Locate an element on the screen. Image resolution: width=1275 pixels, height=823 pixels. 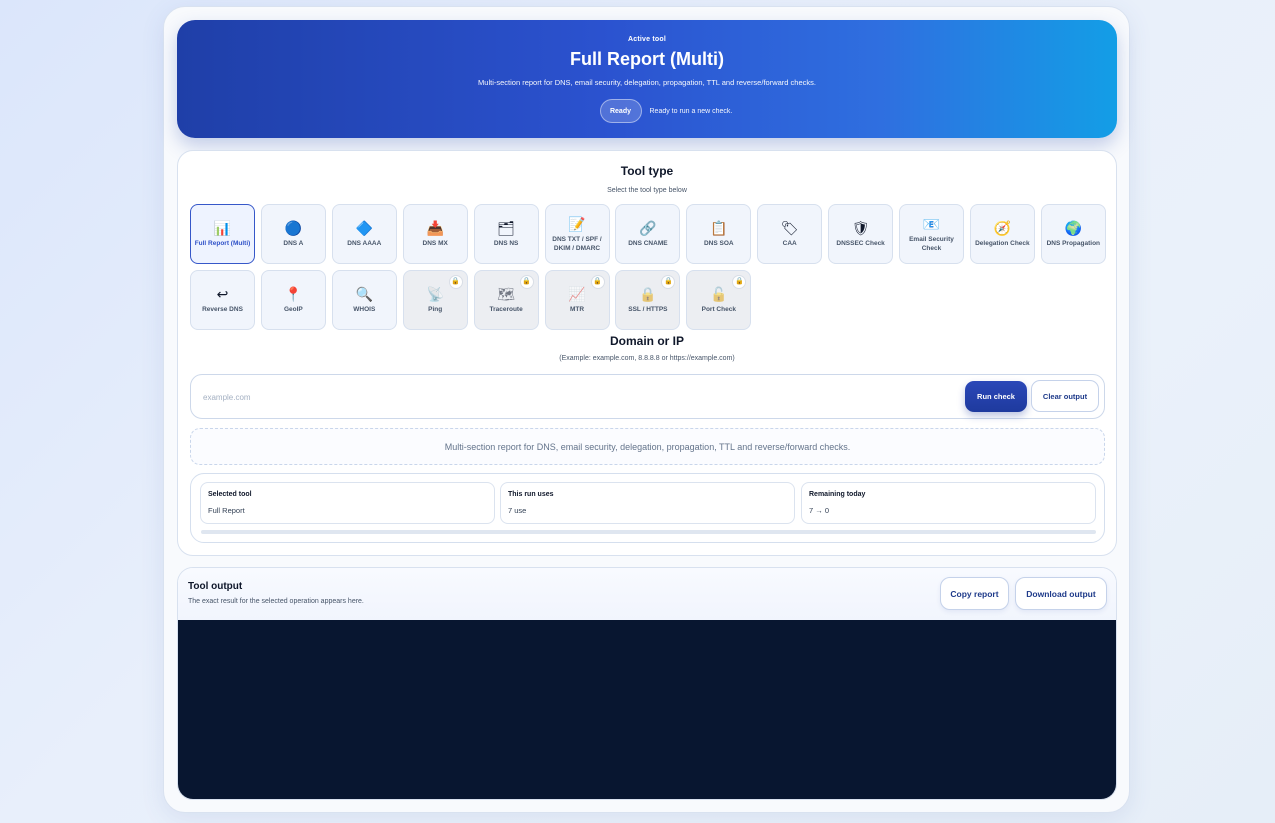
dns-mx-icon: 📥 is located at coordinates (435, 228).